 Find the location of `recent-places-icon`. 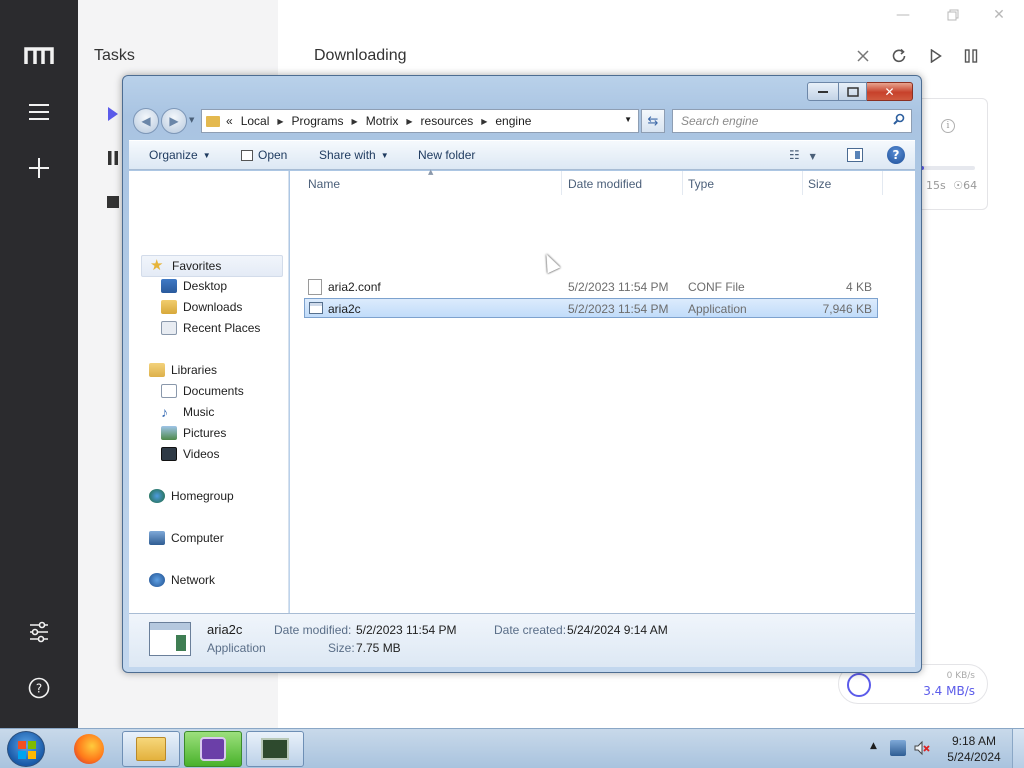

recent-places-icon is located at coordinates (169, 328).